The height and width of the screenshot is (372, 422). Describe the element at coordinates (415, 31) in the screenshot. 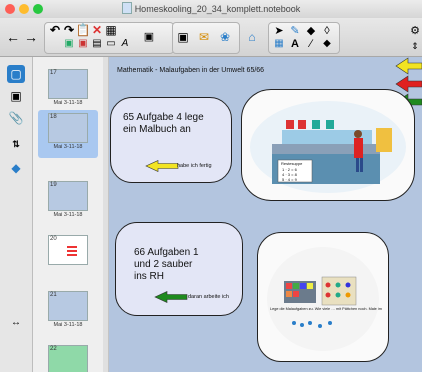

I see `settings-icon: ⚙` at that location.